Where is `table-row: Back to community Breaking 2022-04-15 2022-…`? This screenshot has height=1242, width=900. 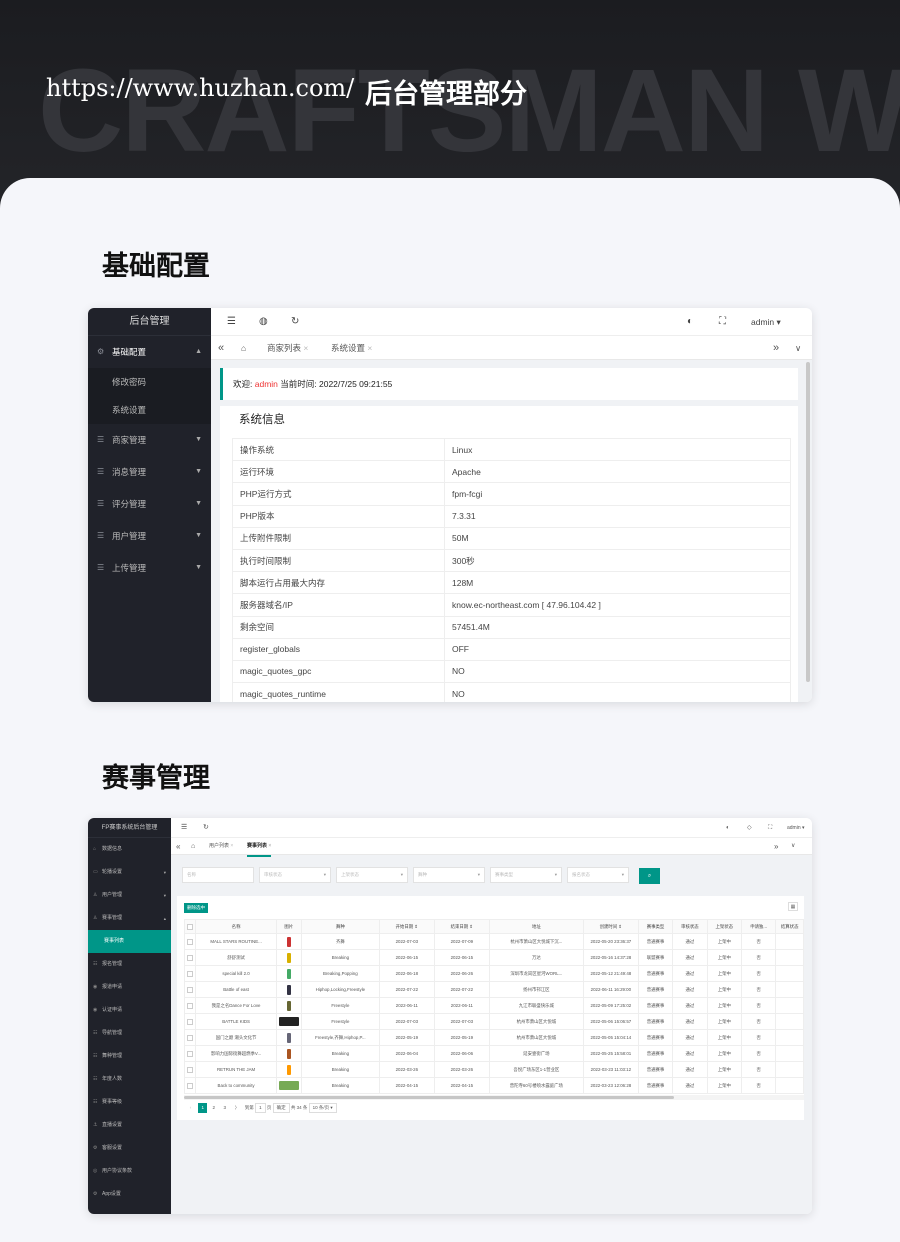 table-row: Back to community Breaking 2022-04-15 2022-… is located at coordinates (493, 1085).